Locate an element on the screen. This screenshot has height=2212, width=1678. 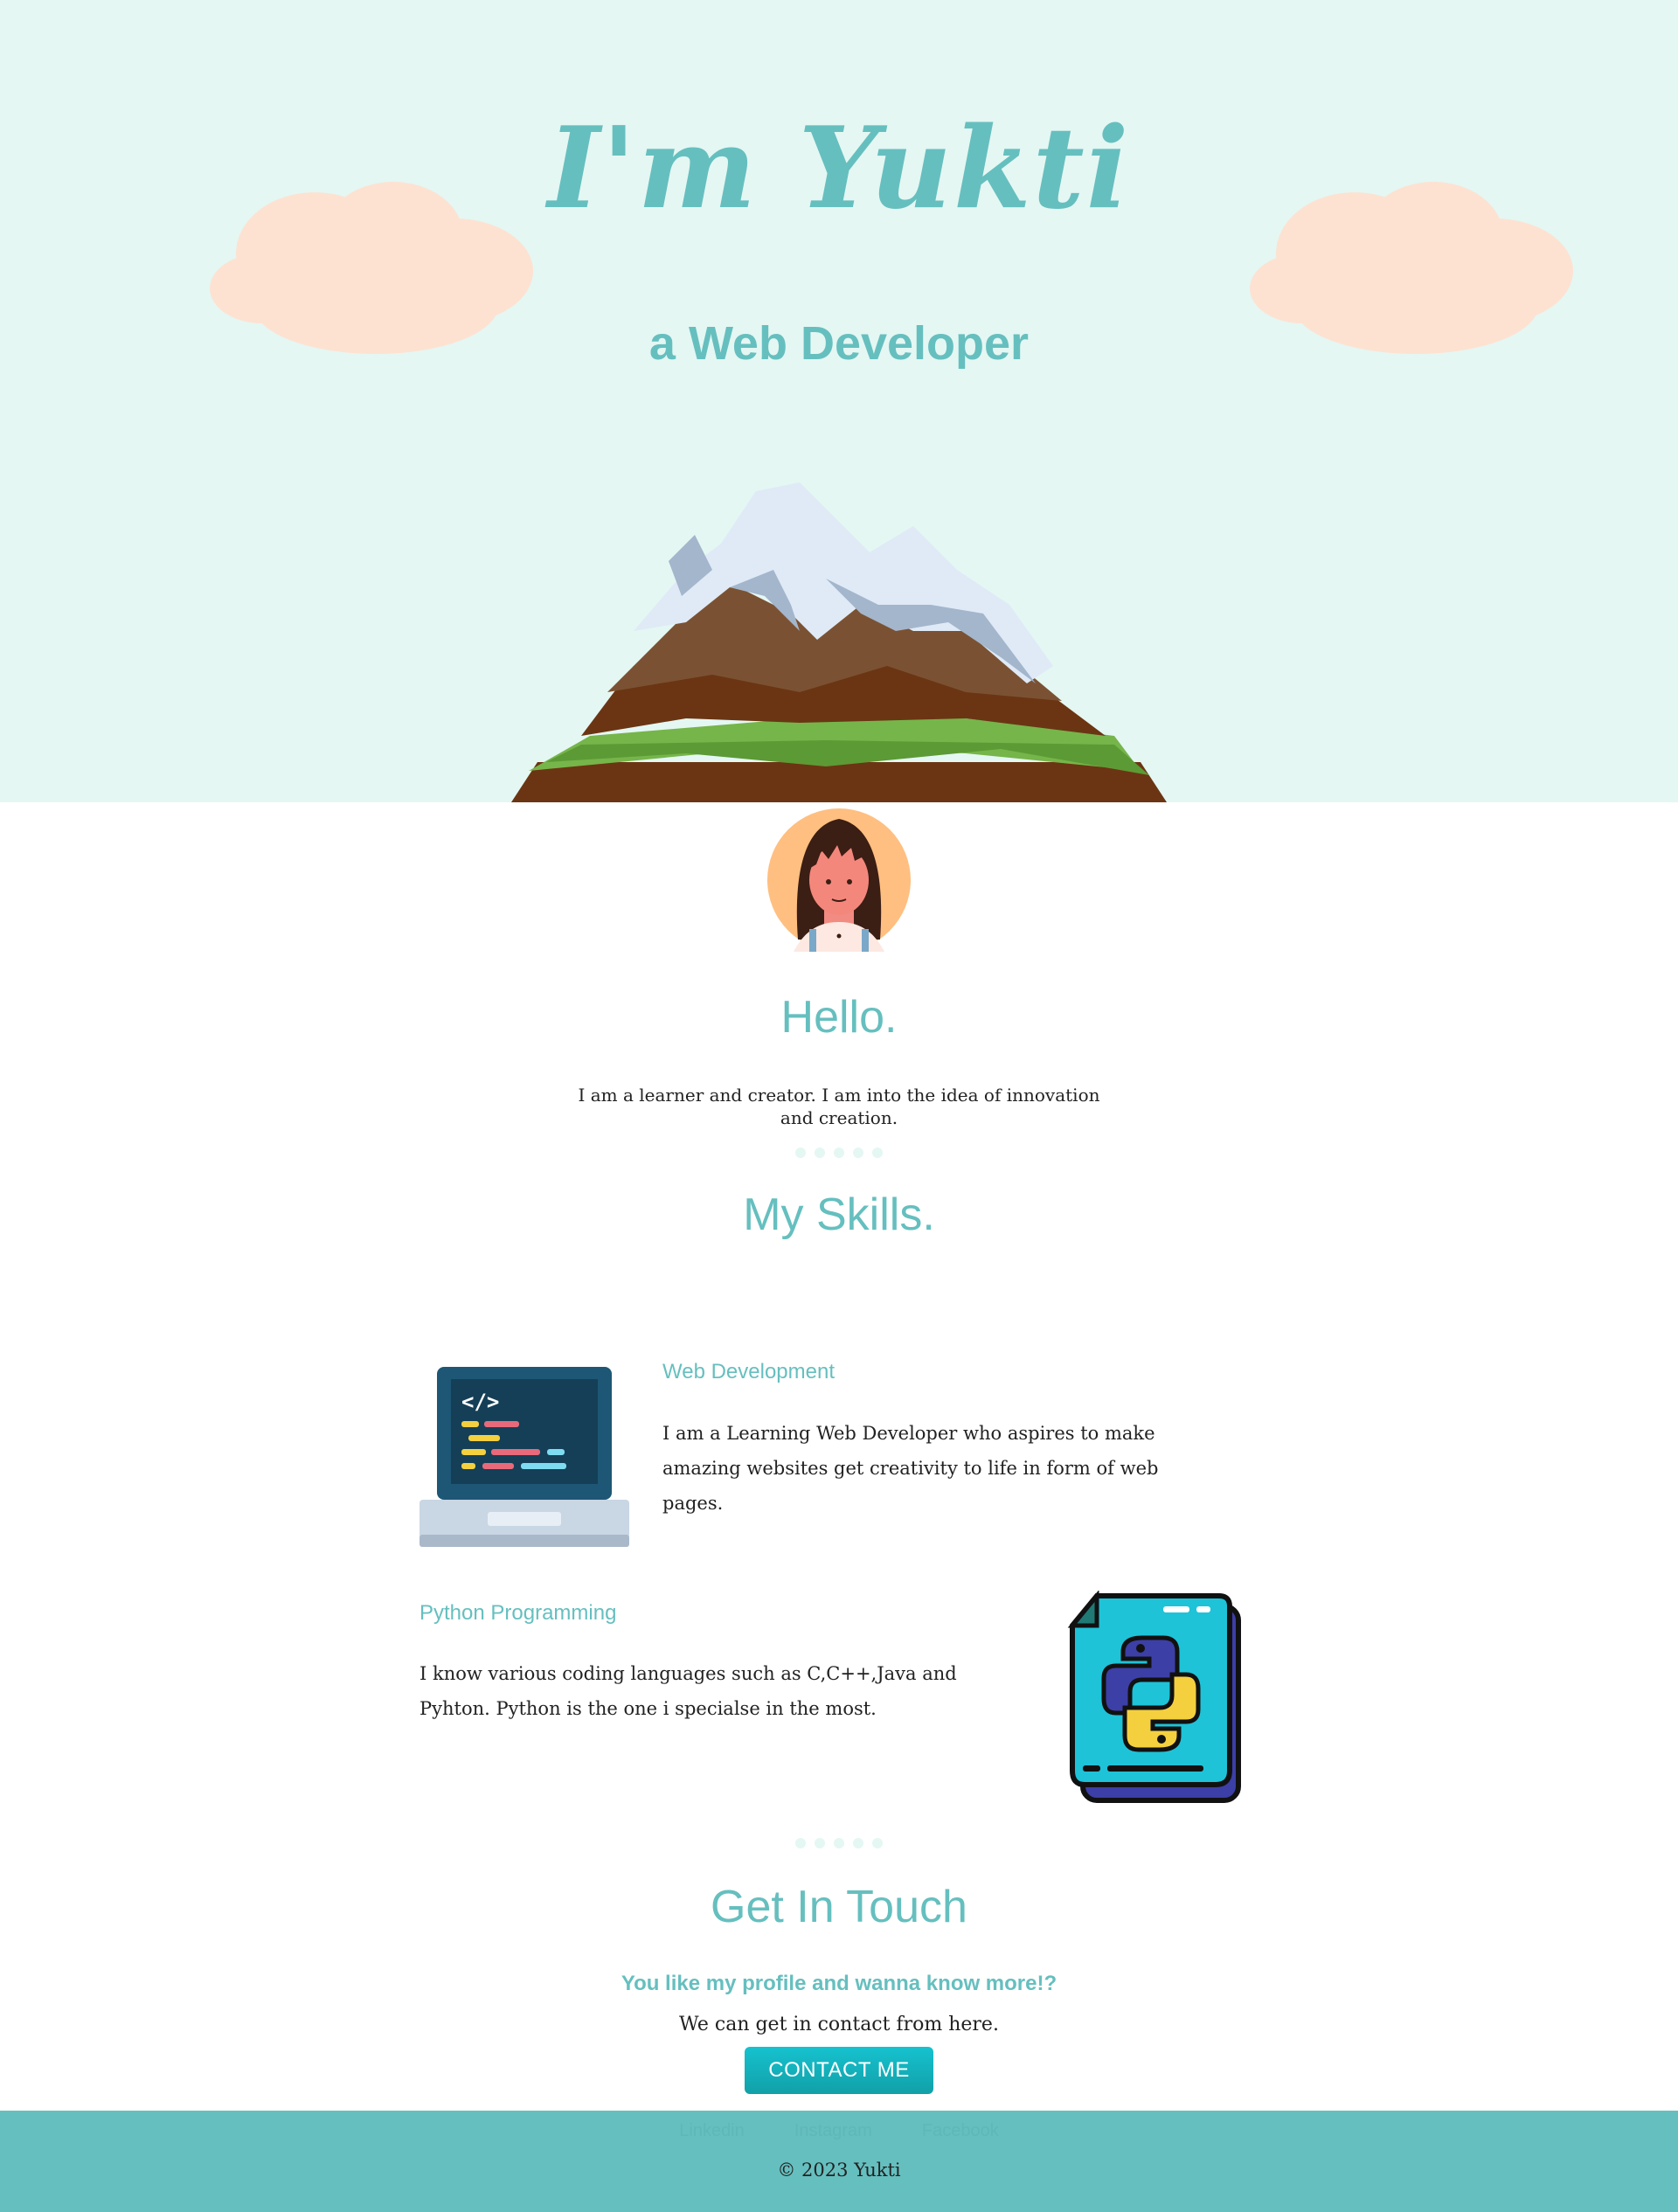
mountain-image is located at coordinates (839, 642).